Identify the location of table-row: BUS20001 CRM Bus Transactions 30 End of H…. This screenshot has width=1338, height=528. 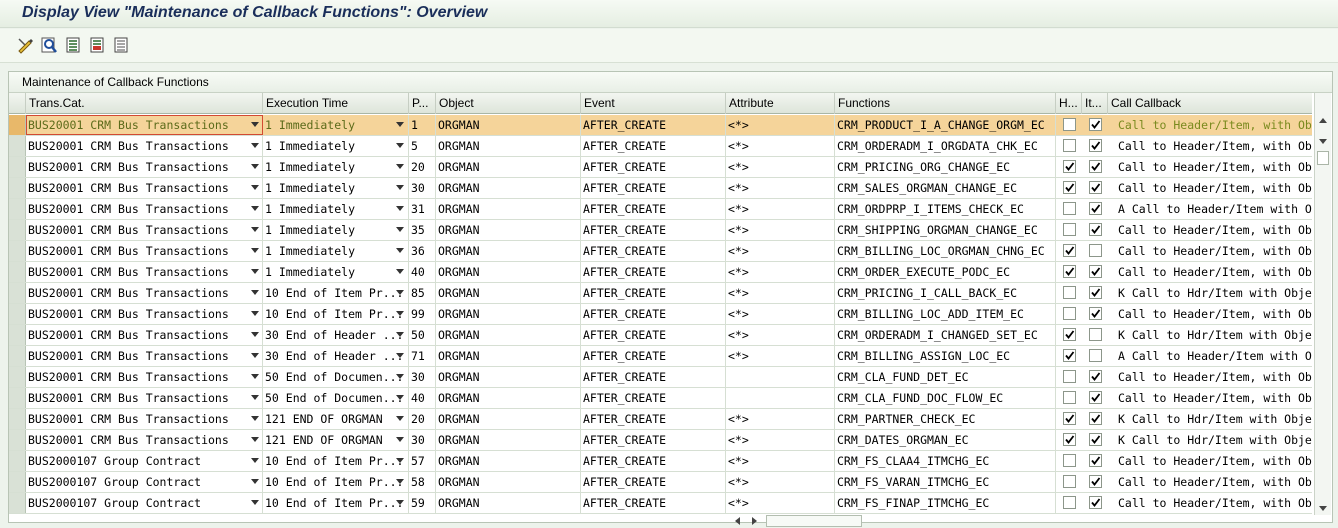
(660, 356).